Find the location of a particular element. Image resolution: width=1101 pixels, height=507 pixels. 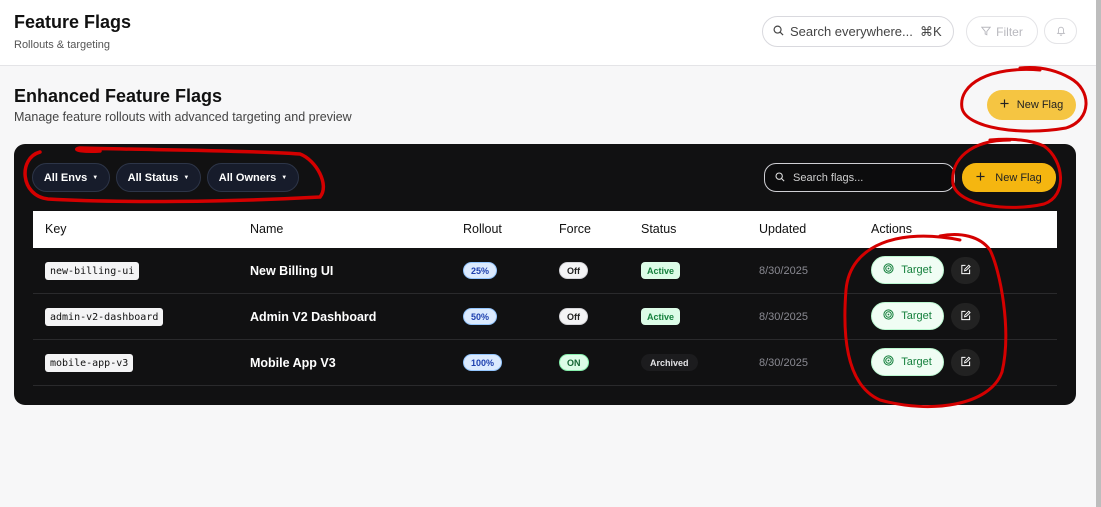

filter-envs-label: All Envs is located at coordinates (65, 177).